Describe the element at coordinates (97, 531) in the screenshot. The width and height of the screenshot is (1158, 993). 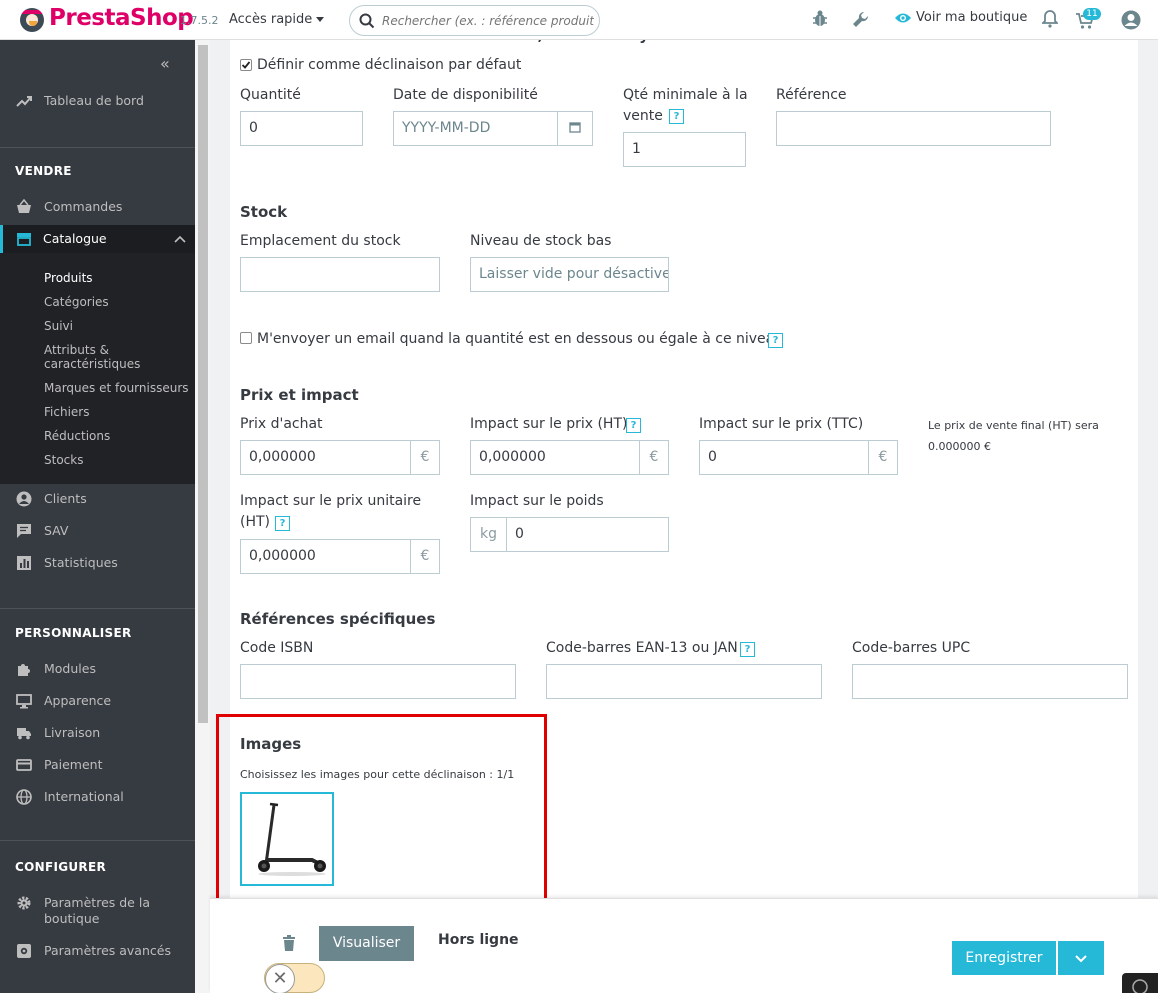
I see `sidebar-item-sav: SAV` at that location.